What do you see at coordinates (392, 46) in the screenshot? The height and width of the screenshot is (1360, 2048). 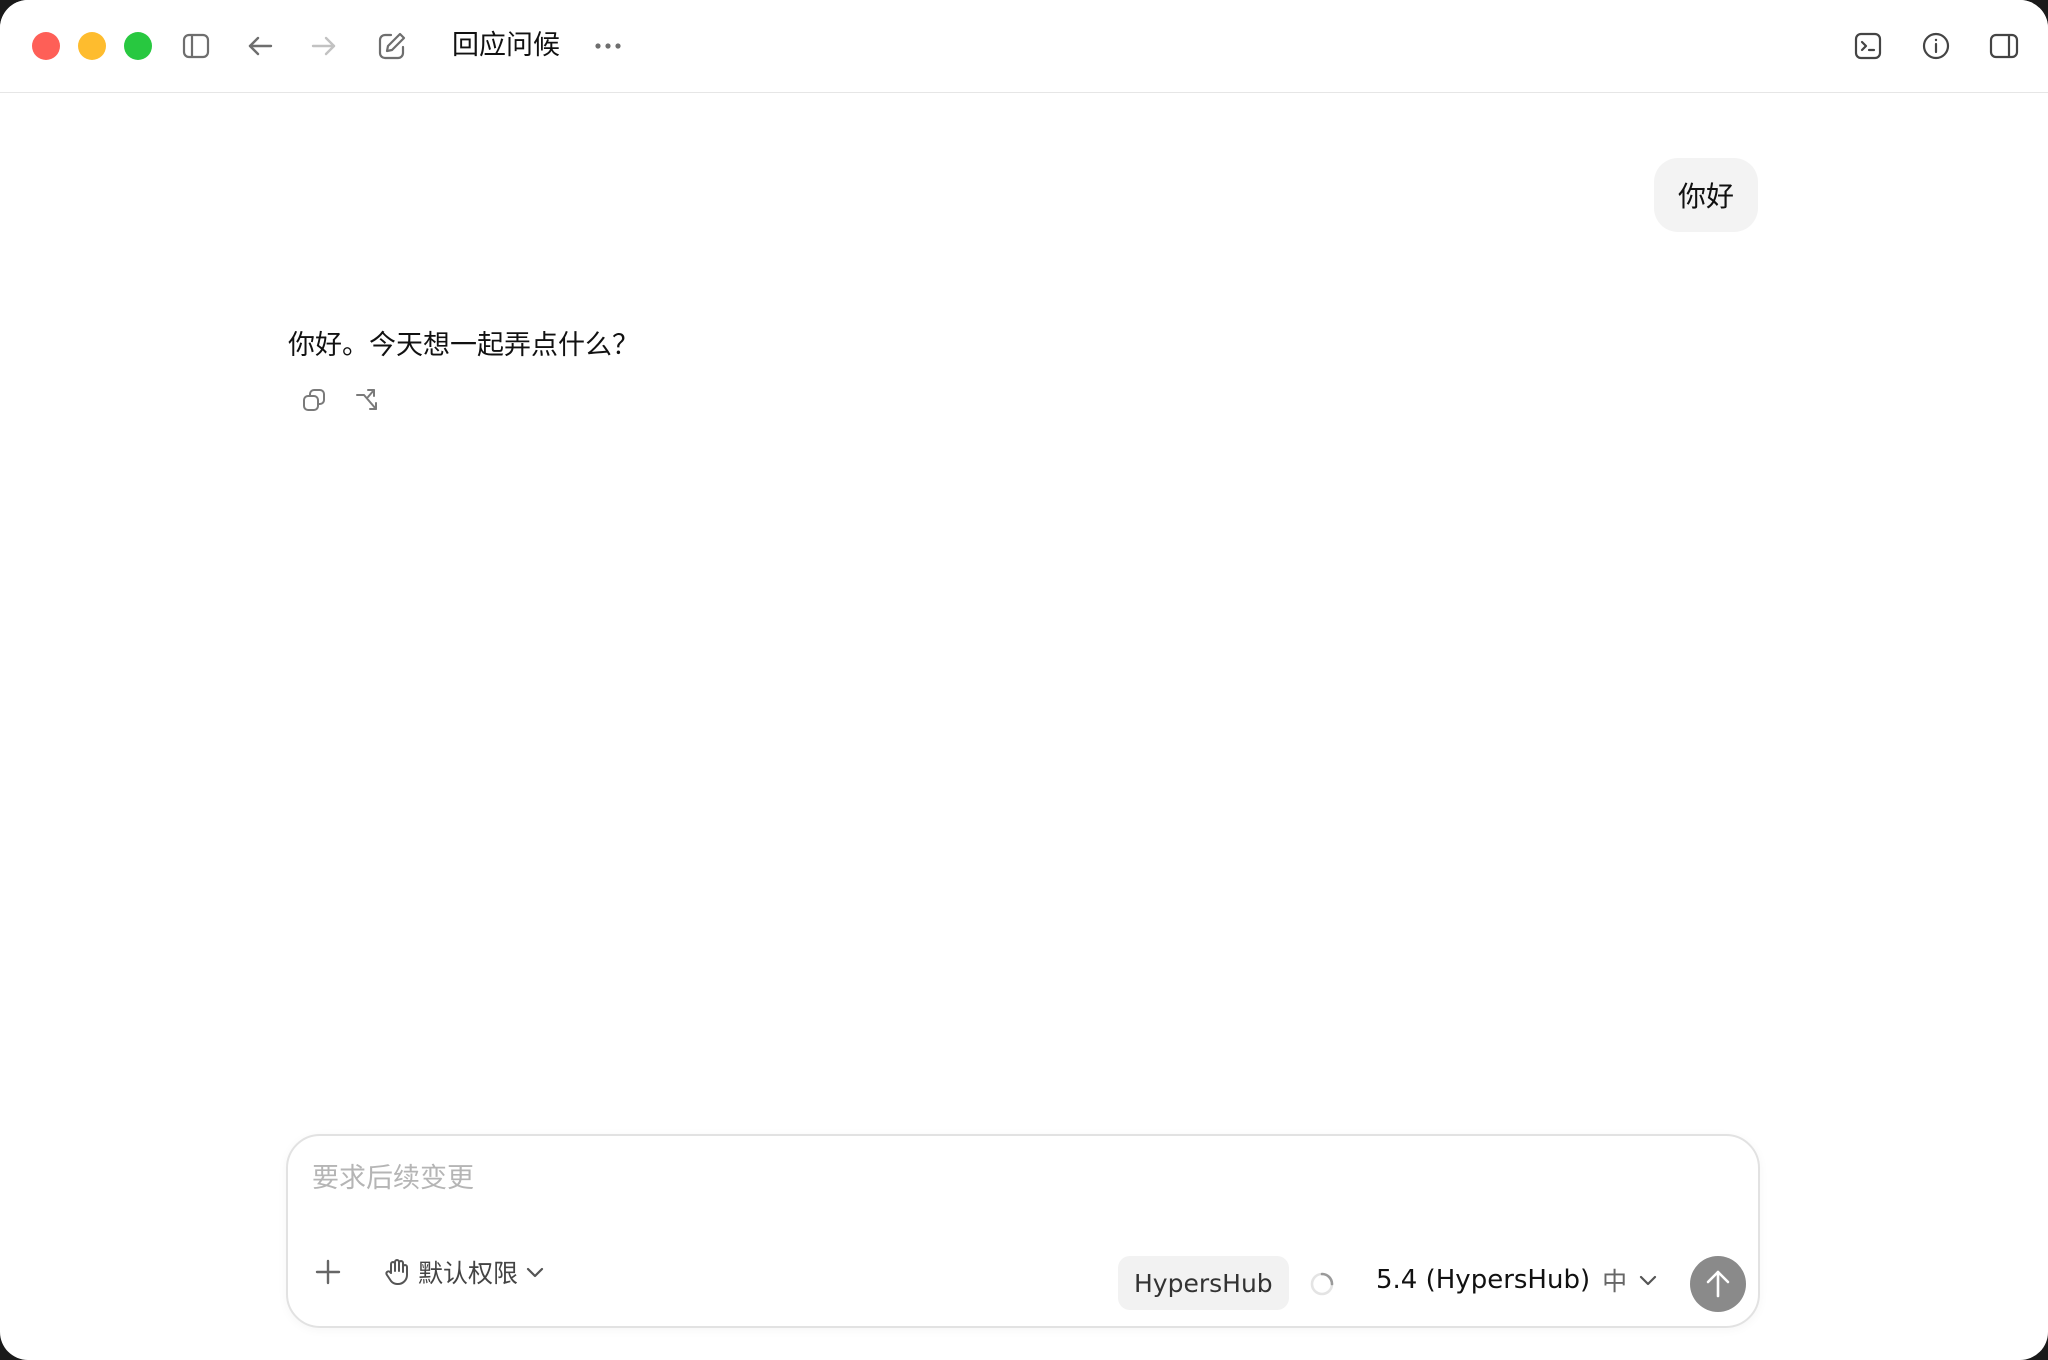 I see `compose-icon` at bounding box center [392, 46].